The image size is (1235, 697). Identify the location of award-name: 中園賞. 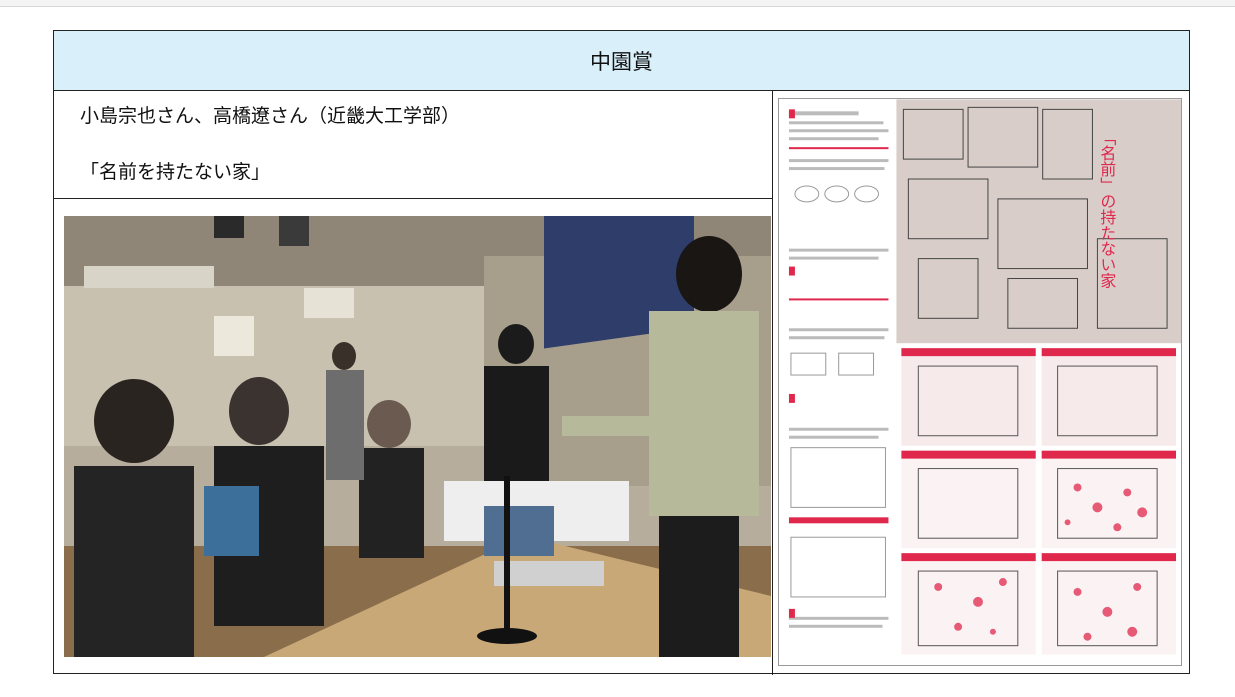
(621, 61).